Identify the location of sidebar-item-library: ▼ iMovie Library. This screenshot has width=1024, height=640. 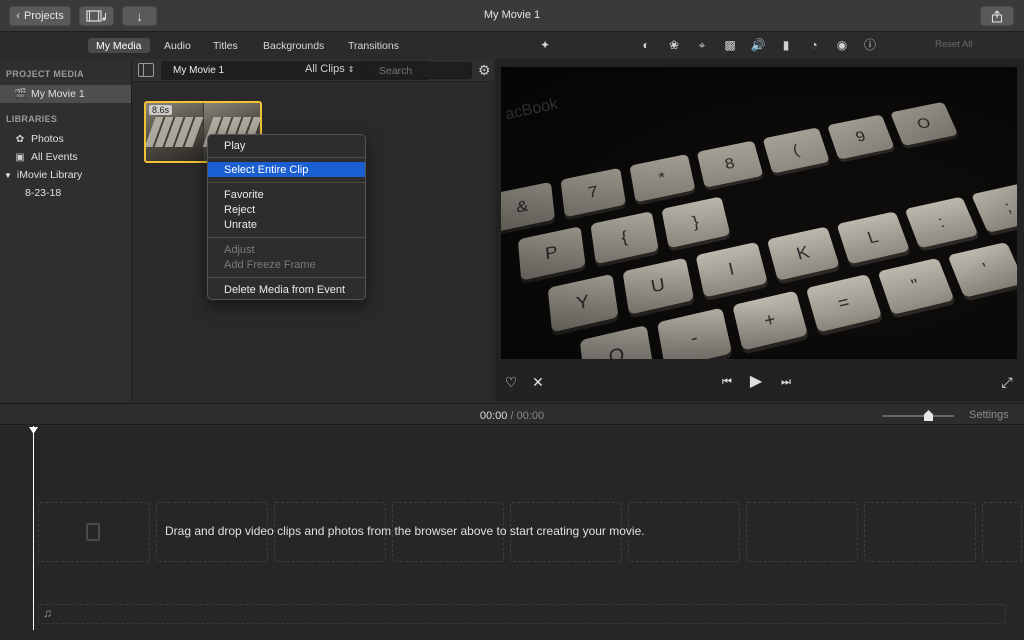
(65, 175).